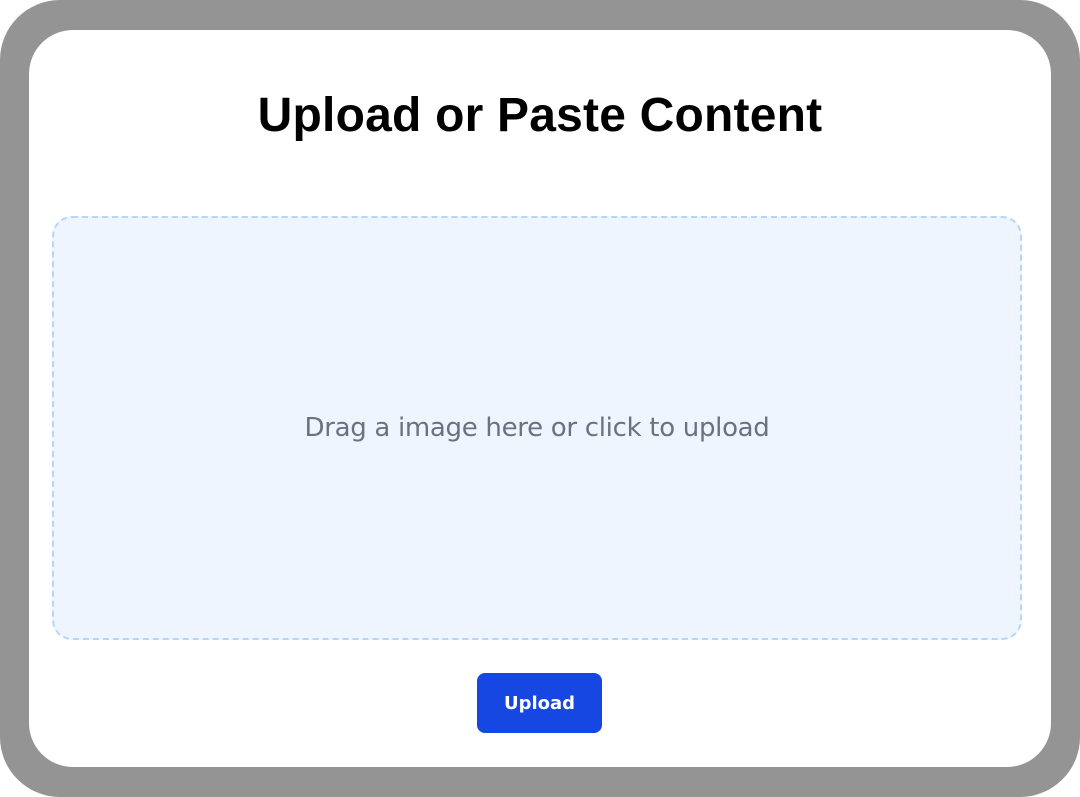 Image resolution: width=1080 pixels, height=797 pixels. I want to click on upload-button: Upload, so click(539, 703).